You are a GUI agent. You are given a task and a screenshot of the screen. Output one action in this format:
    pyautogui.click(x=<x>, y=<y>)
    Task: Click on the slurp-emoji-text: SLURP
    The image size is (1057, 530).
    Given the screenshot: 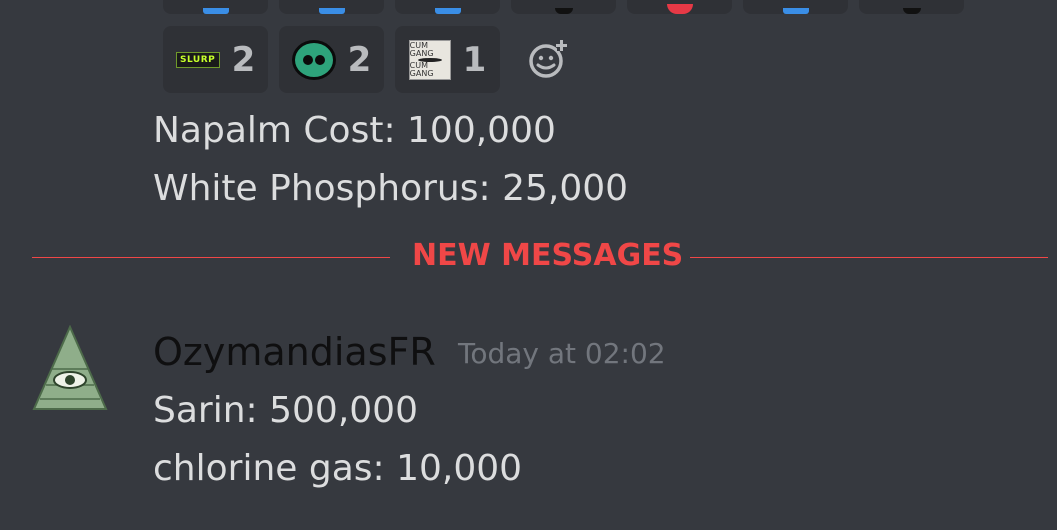 What is the action you would take?
    pyautogui.click(x=198, y=59)
    